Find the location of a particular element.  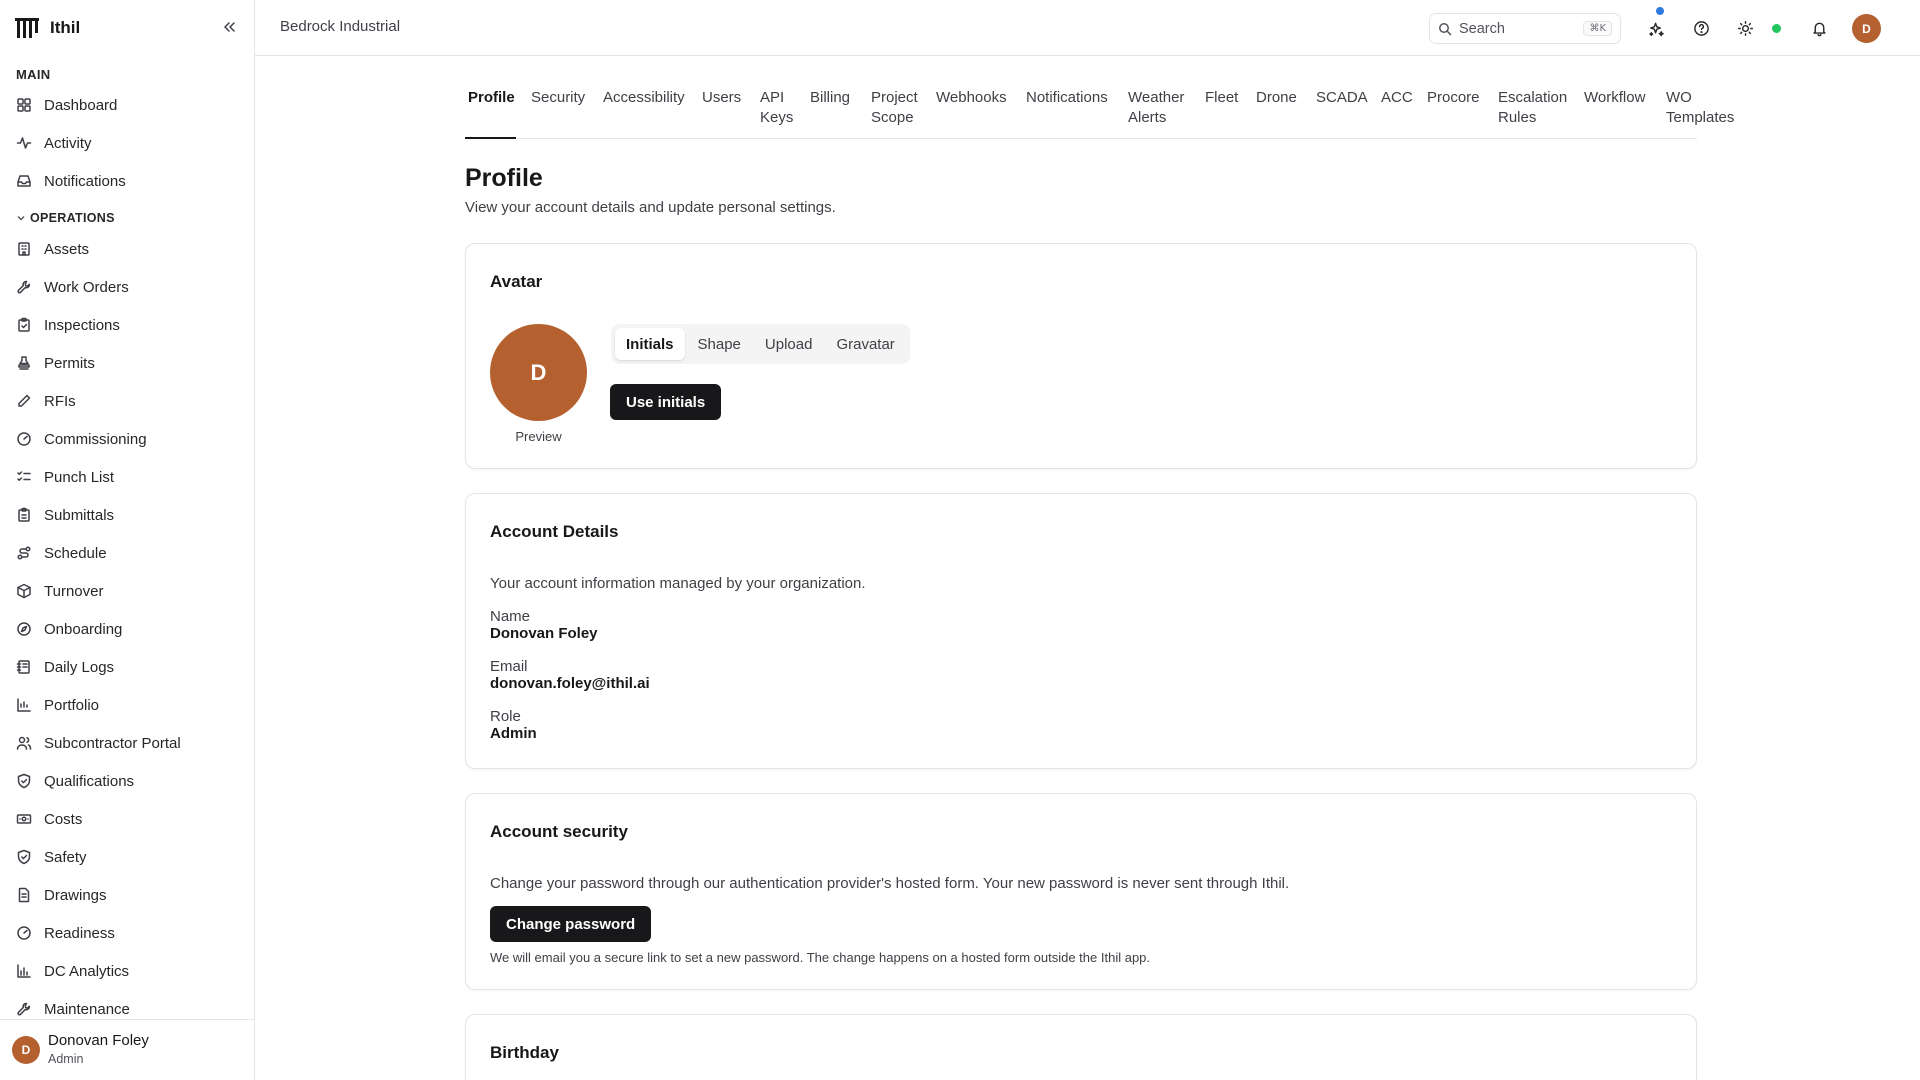

sidebar-item-qualifications: Qualifications is located at coordinates (75, 781).